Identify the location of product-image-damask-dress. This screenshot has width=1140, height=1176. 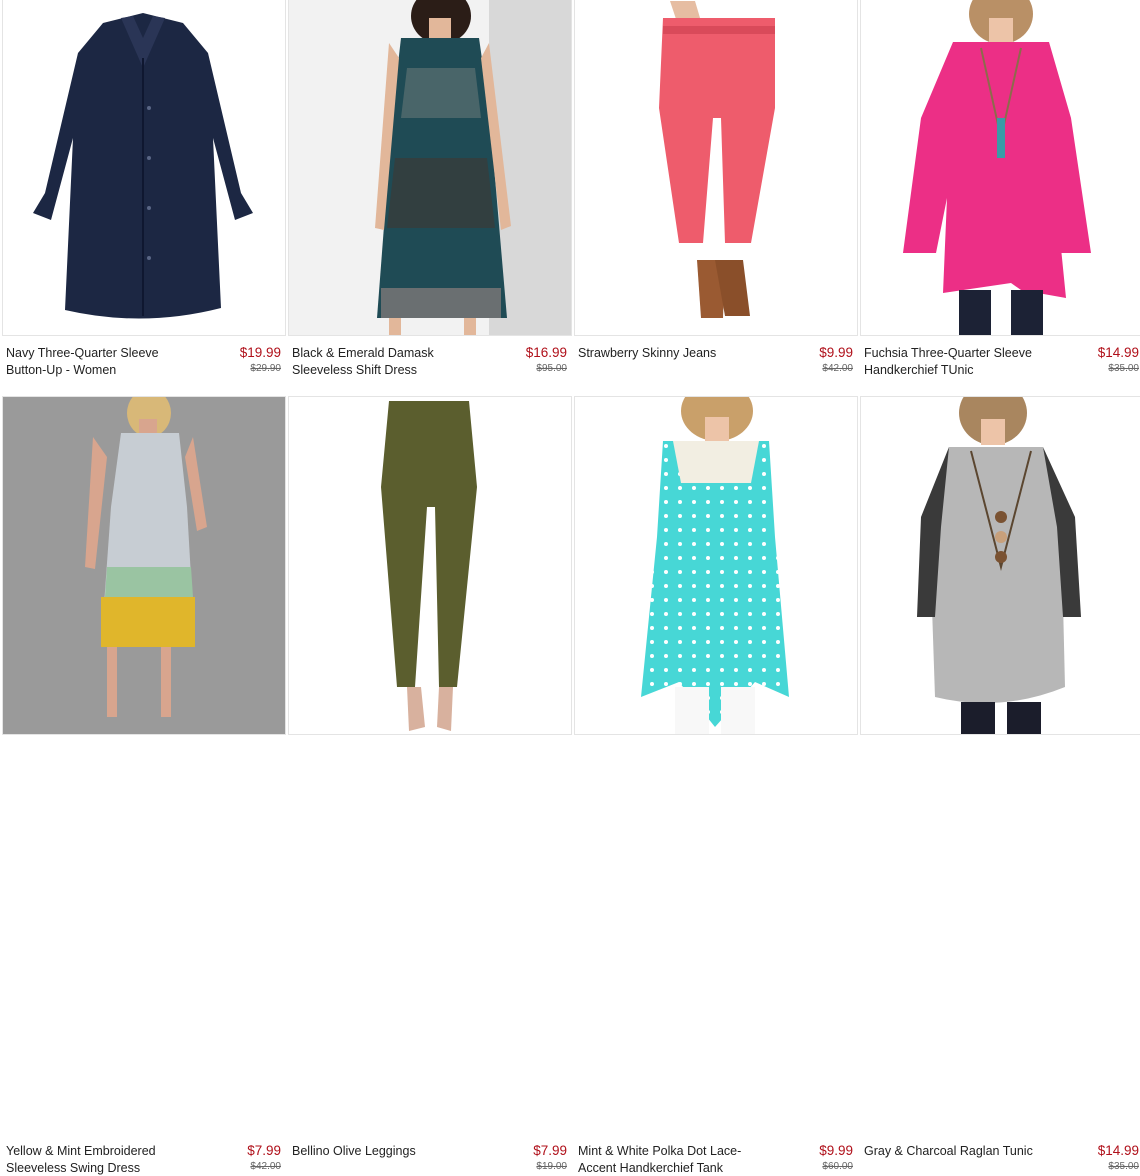
(430, 168).